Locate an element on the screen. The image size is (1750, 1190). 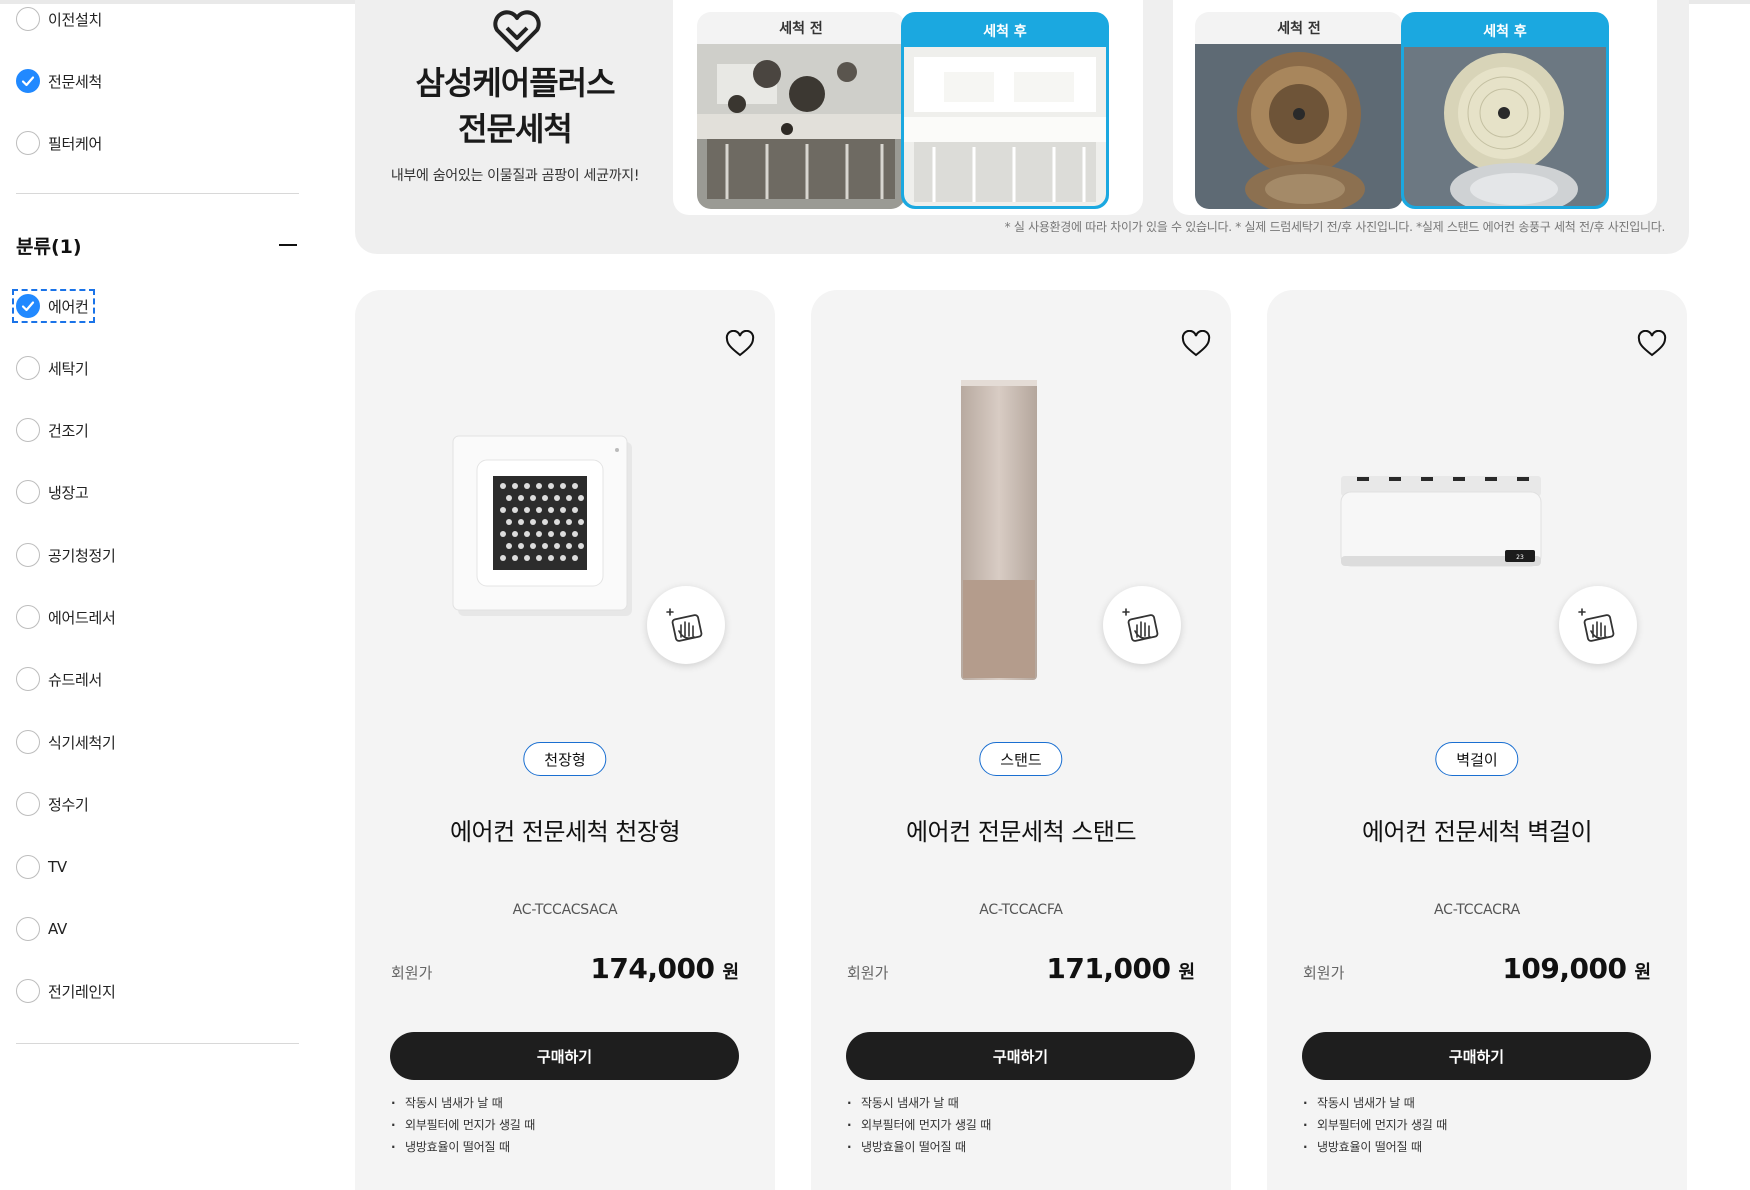
category-item-aircon: 에어컨 is located at coordinates (53, 306).